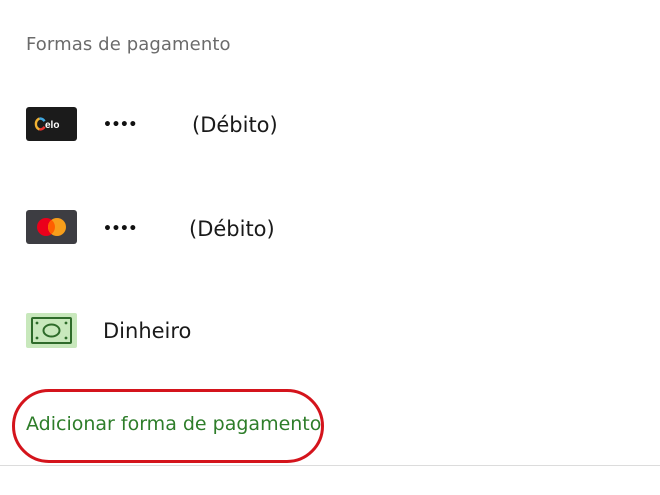 Image resolution: width=660 pixels, height=495 pixels. Describe the element at coordinates (128, 44) in the screenshot. I see `section-title: Formas de pagamento` at that location.